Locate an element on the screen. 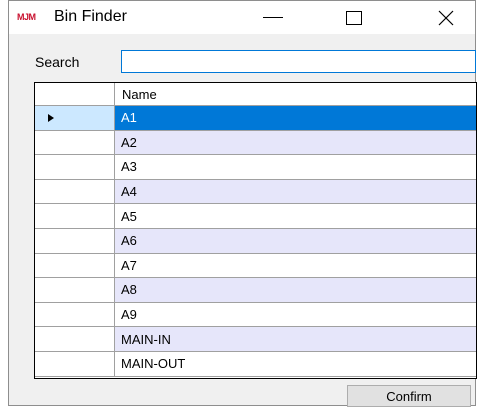 The image size is (486, 412). search-label: Search is located at coordinates (57, 62).